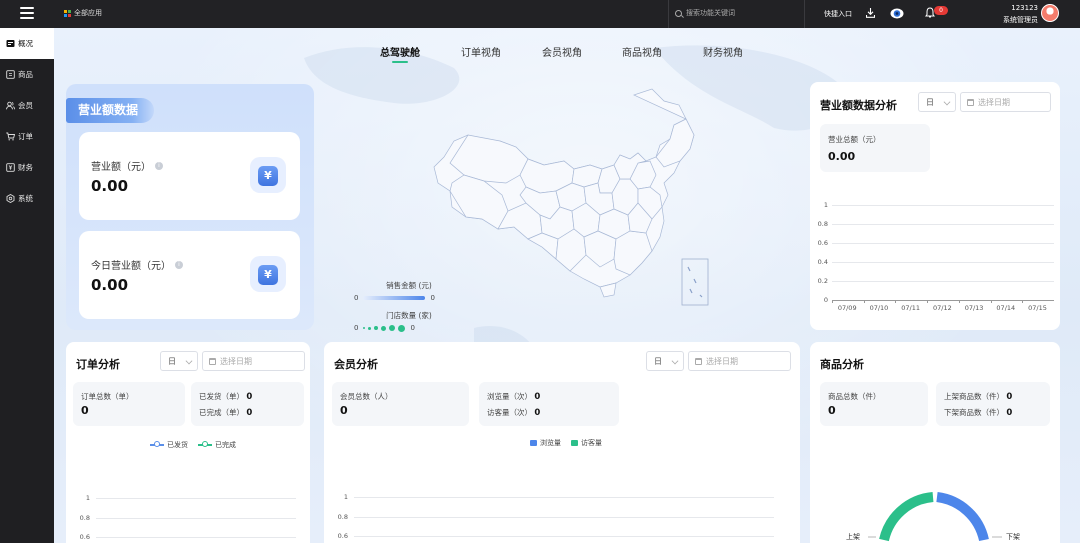 This screenshot has height=543, width=1080. I want to click on donut-label-off-shelf: 下架, so click(1013, 537).